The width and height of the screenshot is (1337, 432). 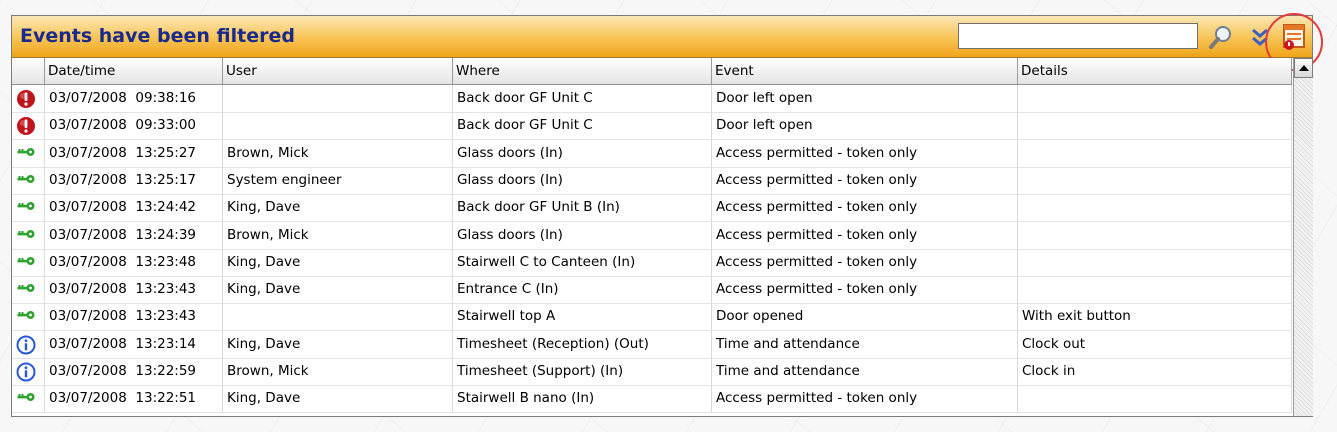 I want to click on cell-datetime: 03/07/2008 13:24:42, so click(x=134, y=208).